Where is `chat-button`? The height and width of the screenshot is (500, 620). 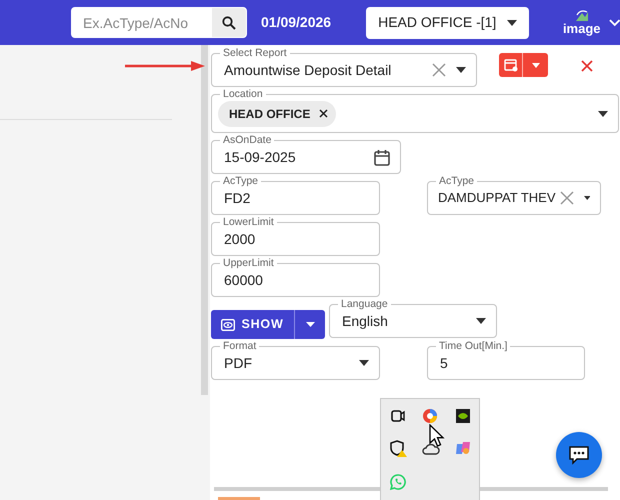
chat-button is located at coordinates (579, 455).